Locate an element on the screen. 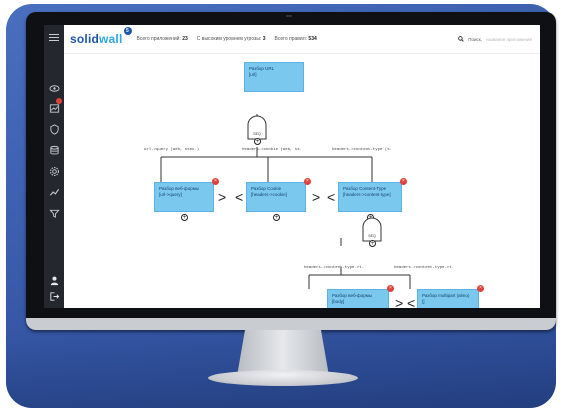 The height and width of the screenshot is (412, 563). node-cookie: Разбор Cookie [headers->cookie] is located at coordinates (276, 197).